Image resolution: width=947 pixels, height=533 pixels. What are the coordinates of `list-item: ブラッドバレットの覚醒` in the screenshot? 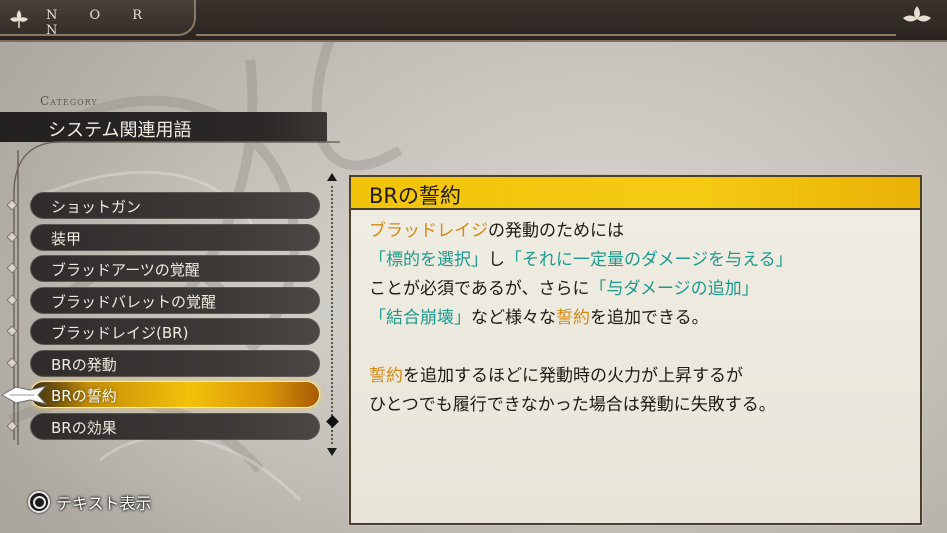 It's located at (175, 300).